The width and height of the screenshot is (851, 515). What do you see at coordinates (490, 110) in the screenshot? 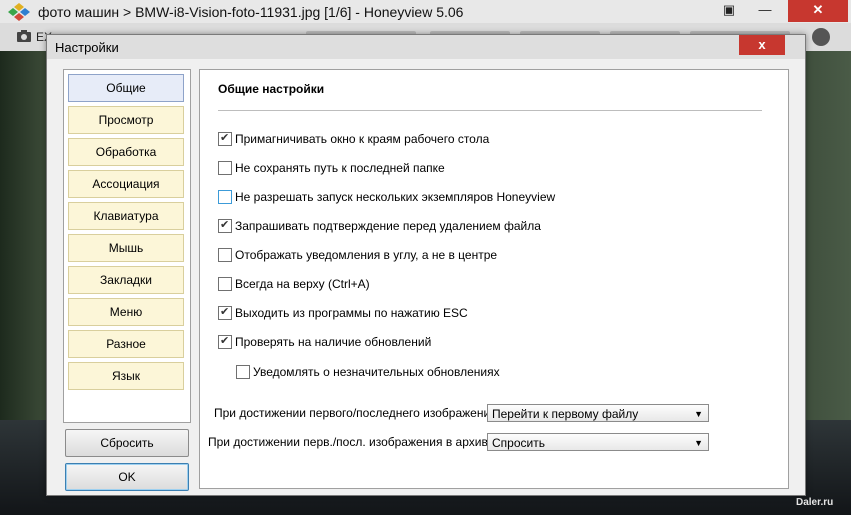
I see `section-divider` at bounding box center [490, 110].